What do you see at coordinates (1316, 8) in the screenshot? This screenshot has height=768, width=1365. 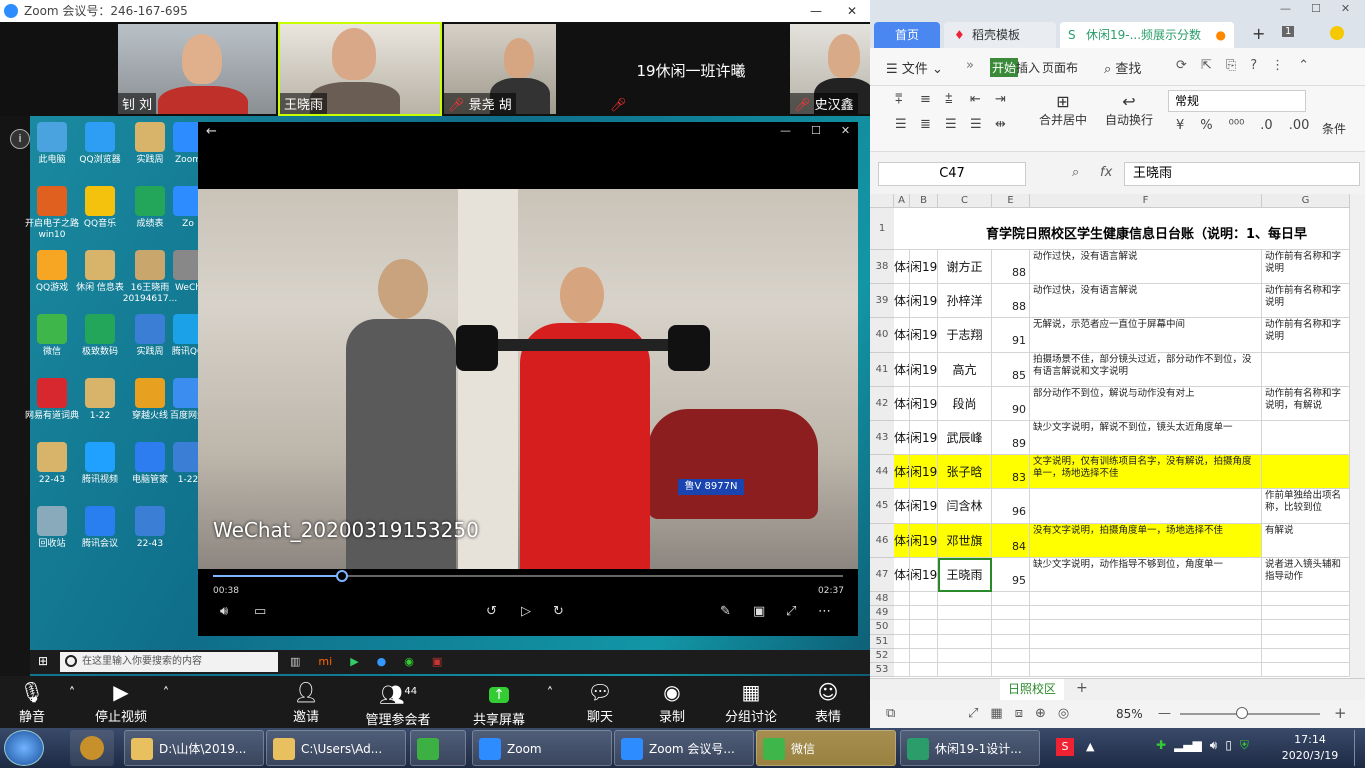 I see `restore-icon: ☐` at bounding box center [1316, 8].